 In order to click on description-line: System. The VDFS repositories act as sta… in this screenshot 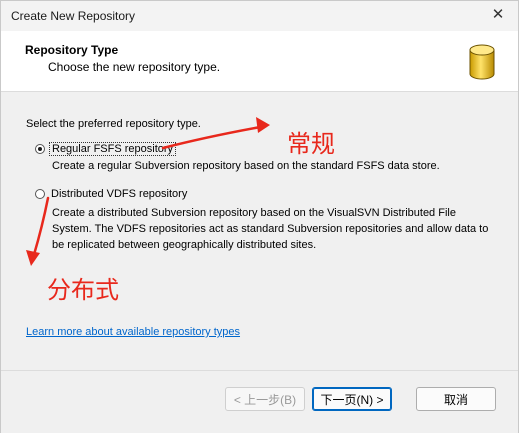, I will do `click(270, 229)`.